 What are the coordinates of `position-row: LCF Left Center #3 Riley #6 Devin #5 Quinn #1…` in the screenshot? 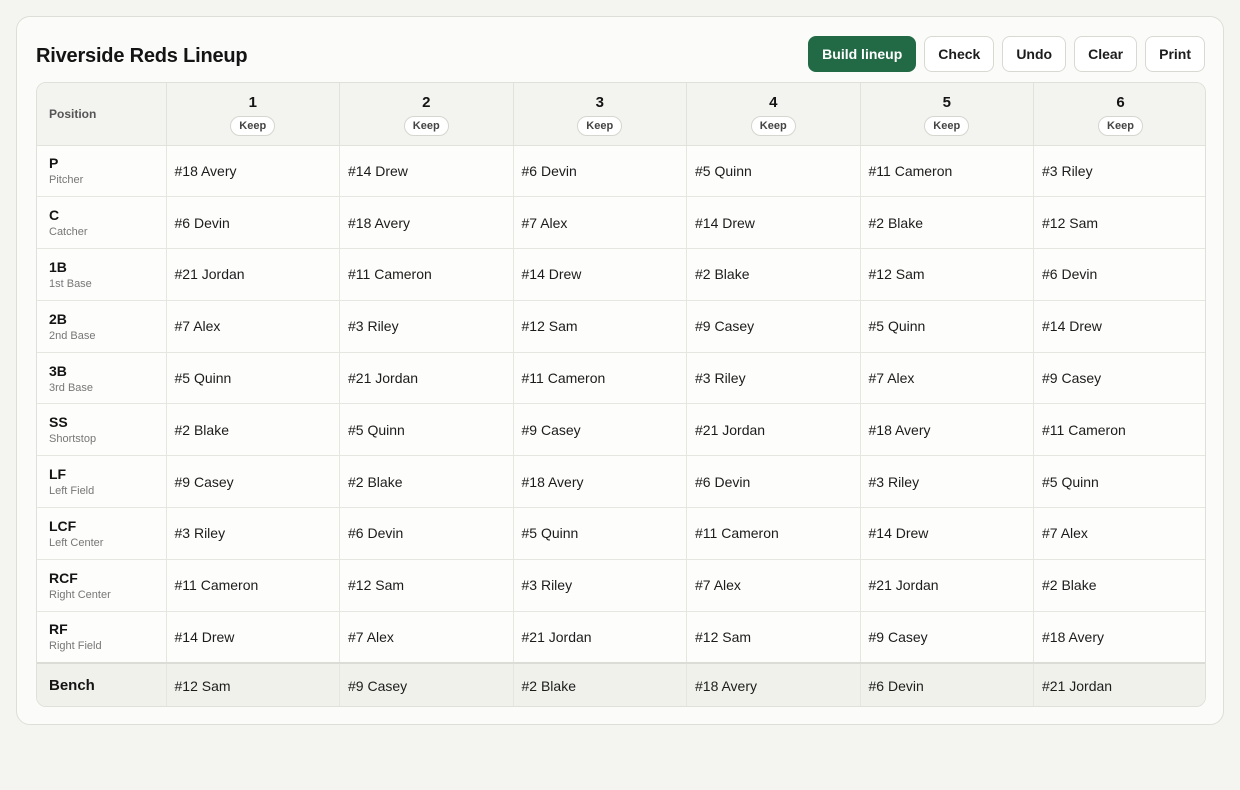 It's located at (621, 533).